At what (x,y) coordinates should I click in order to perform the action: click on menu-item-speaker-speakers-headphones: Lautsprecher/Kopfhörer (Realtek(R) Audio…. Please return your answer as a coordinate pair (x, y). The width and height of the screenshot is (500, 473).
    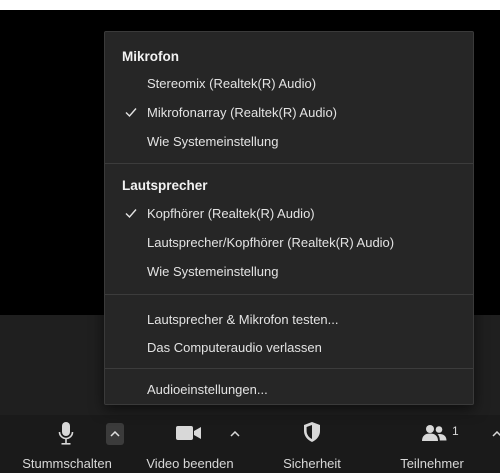
    Looking at the image, I should click on (289, 243).